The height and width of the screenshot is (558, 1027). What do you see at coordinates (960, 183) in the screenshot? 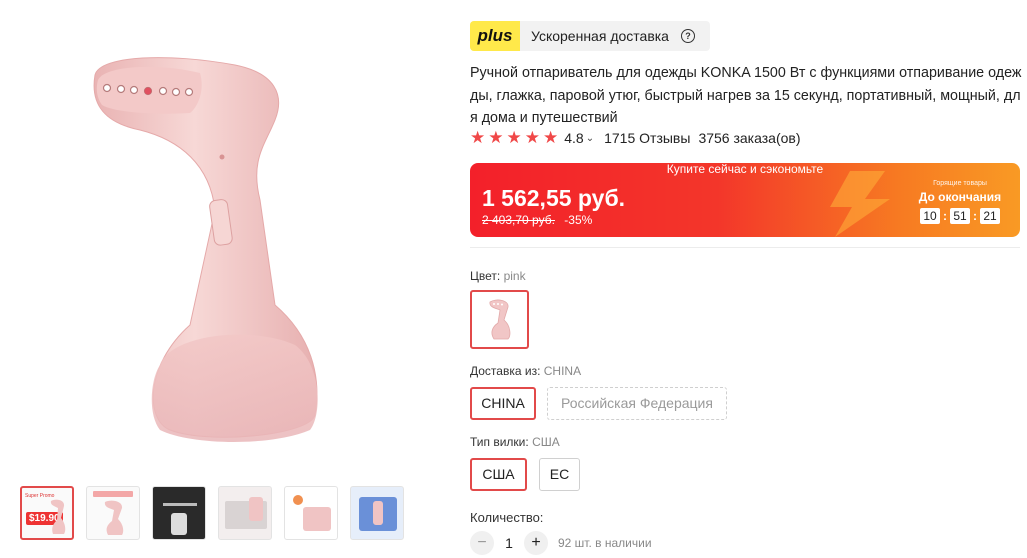
I see `hot-deals-label: Горящие товары` at bounding box center [960, 183].